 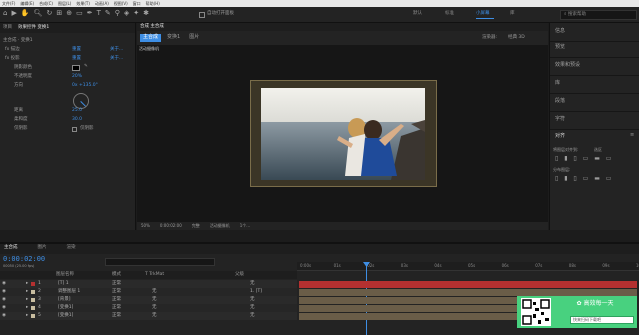 What do you see at coordinates (13, 13) in the screenshot?
I see `selection-tool-icon: ▶` at bounding box center [13, 13].